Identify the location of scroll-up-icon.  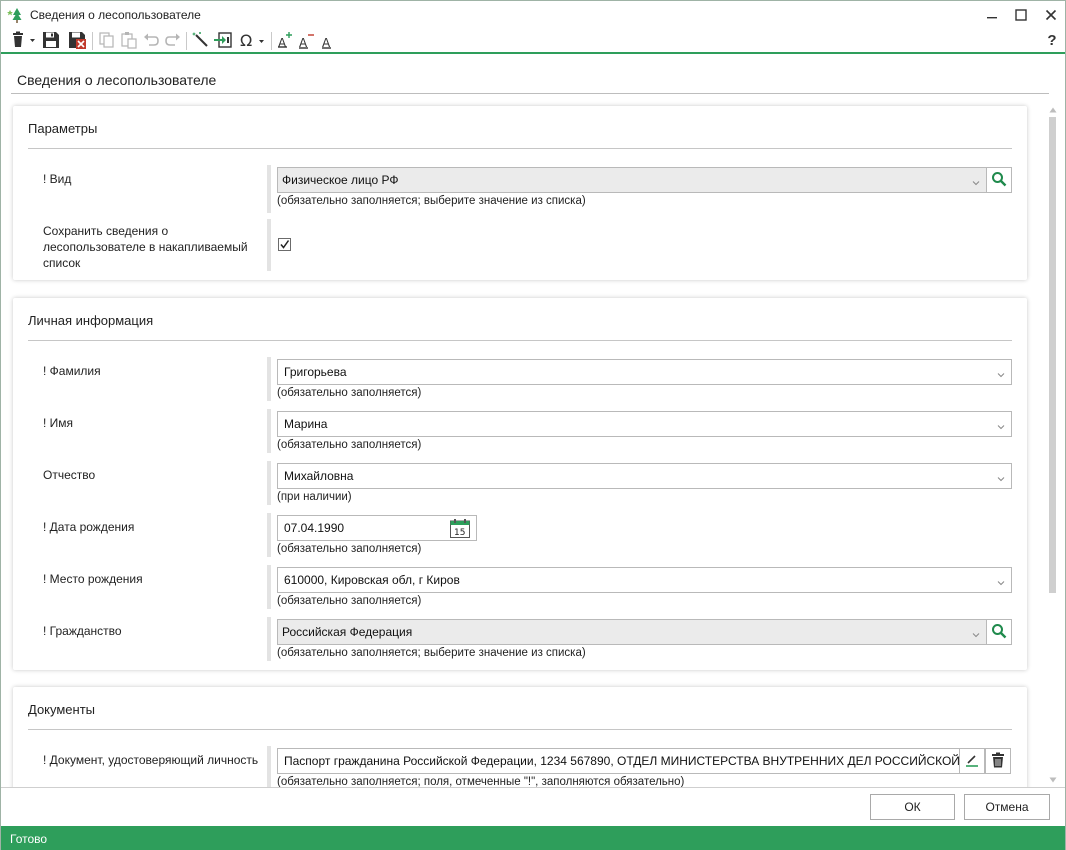
(1053, 110).